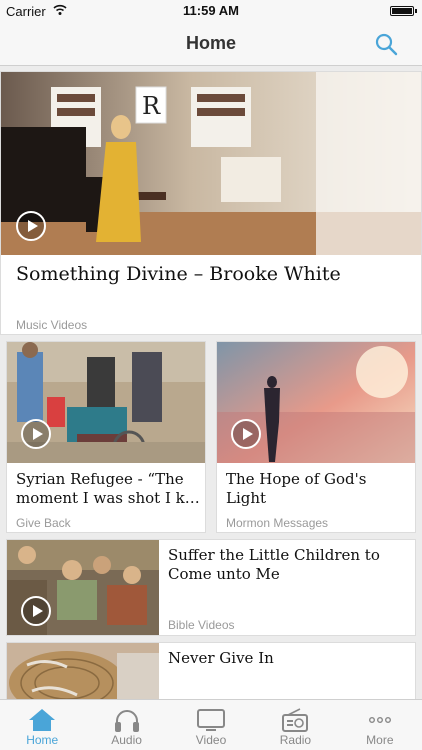 Image resolution: width=422 pixels, height=750 pixels. I want to click on tab-label: Home, so click(42, 740).